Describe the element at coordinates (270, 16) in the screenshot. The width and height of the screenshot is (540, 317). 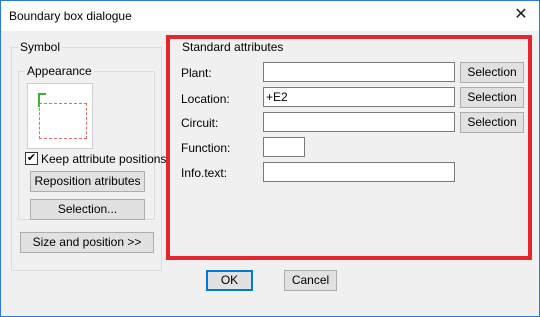
I see `title-bar: Boundary box dialogue ✕` at that location.